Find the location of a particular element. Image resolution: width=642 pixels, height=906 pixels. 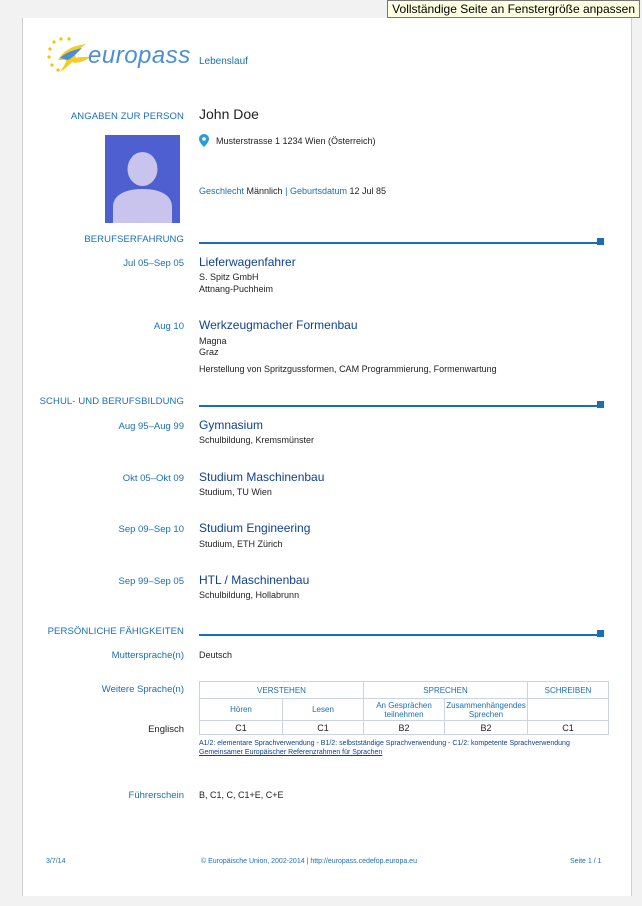

driving-license-label: Führerschein is located at coordinates (156, 795).